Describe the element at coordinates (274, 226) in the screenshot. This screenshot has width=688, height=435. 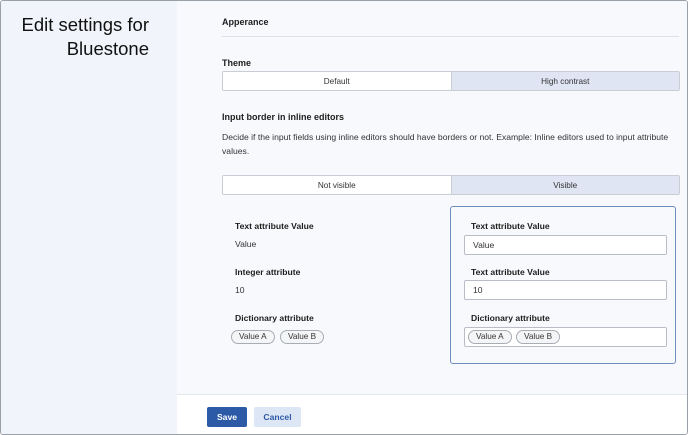
I see `preview-plain-text-label: Text attribute Value` at that location.